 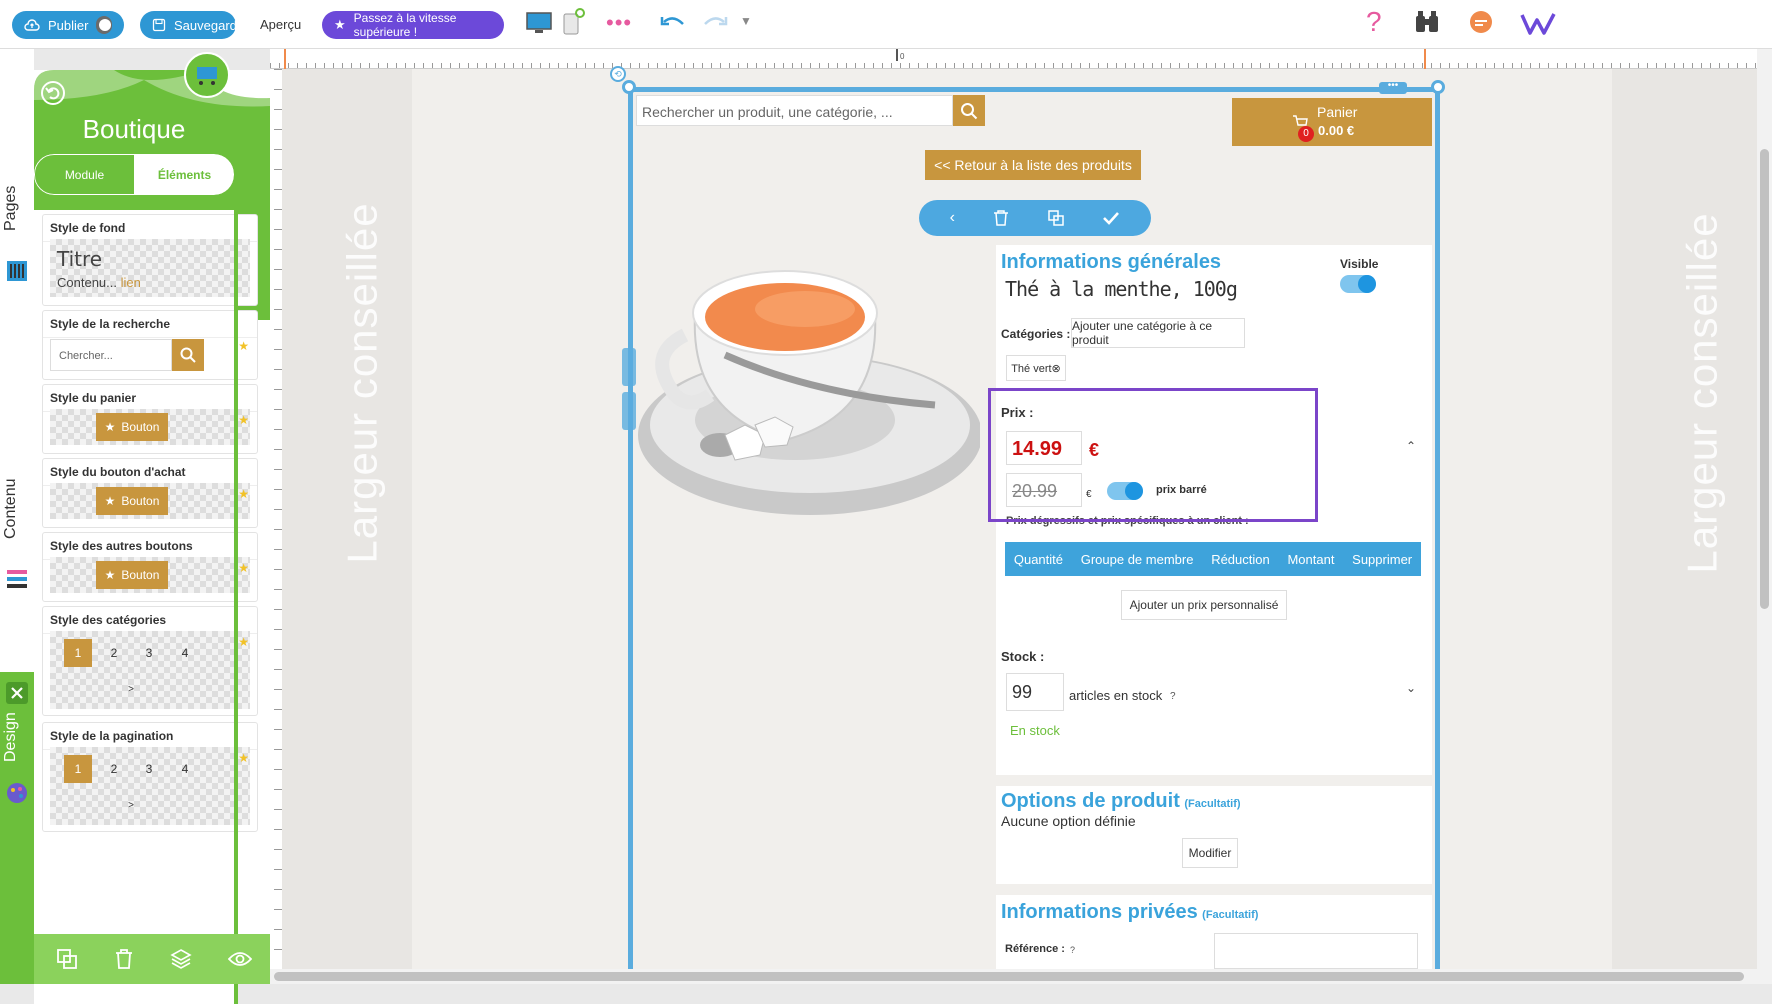 What do you see at coordinates (150, 567) in the screenshot?
I see `card-other-buttons-style: Style des autres boutons ★ Bouton ★` at bounding box center [150, 567].